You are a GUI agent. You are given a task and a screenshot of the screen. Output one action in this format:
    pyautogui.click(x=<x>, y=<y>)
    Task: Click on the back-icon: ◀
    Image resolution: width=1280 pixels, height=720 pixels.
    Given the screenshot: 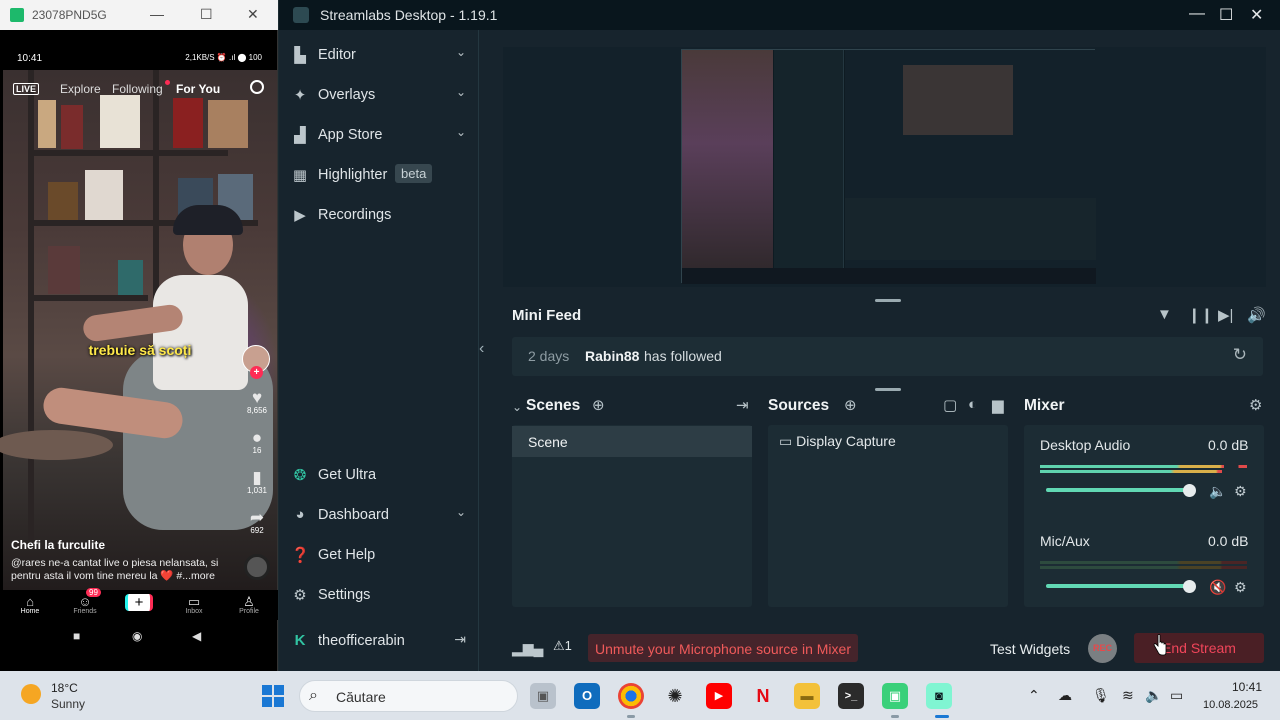 What is the action you would take?
    pyautogui.click(x=196, y=636)
    